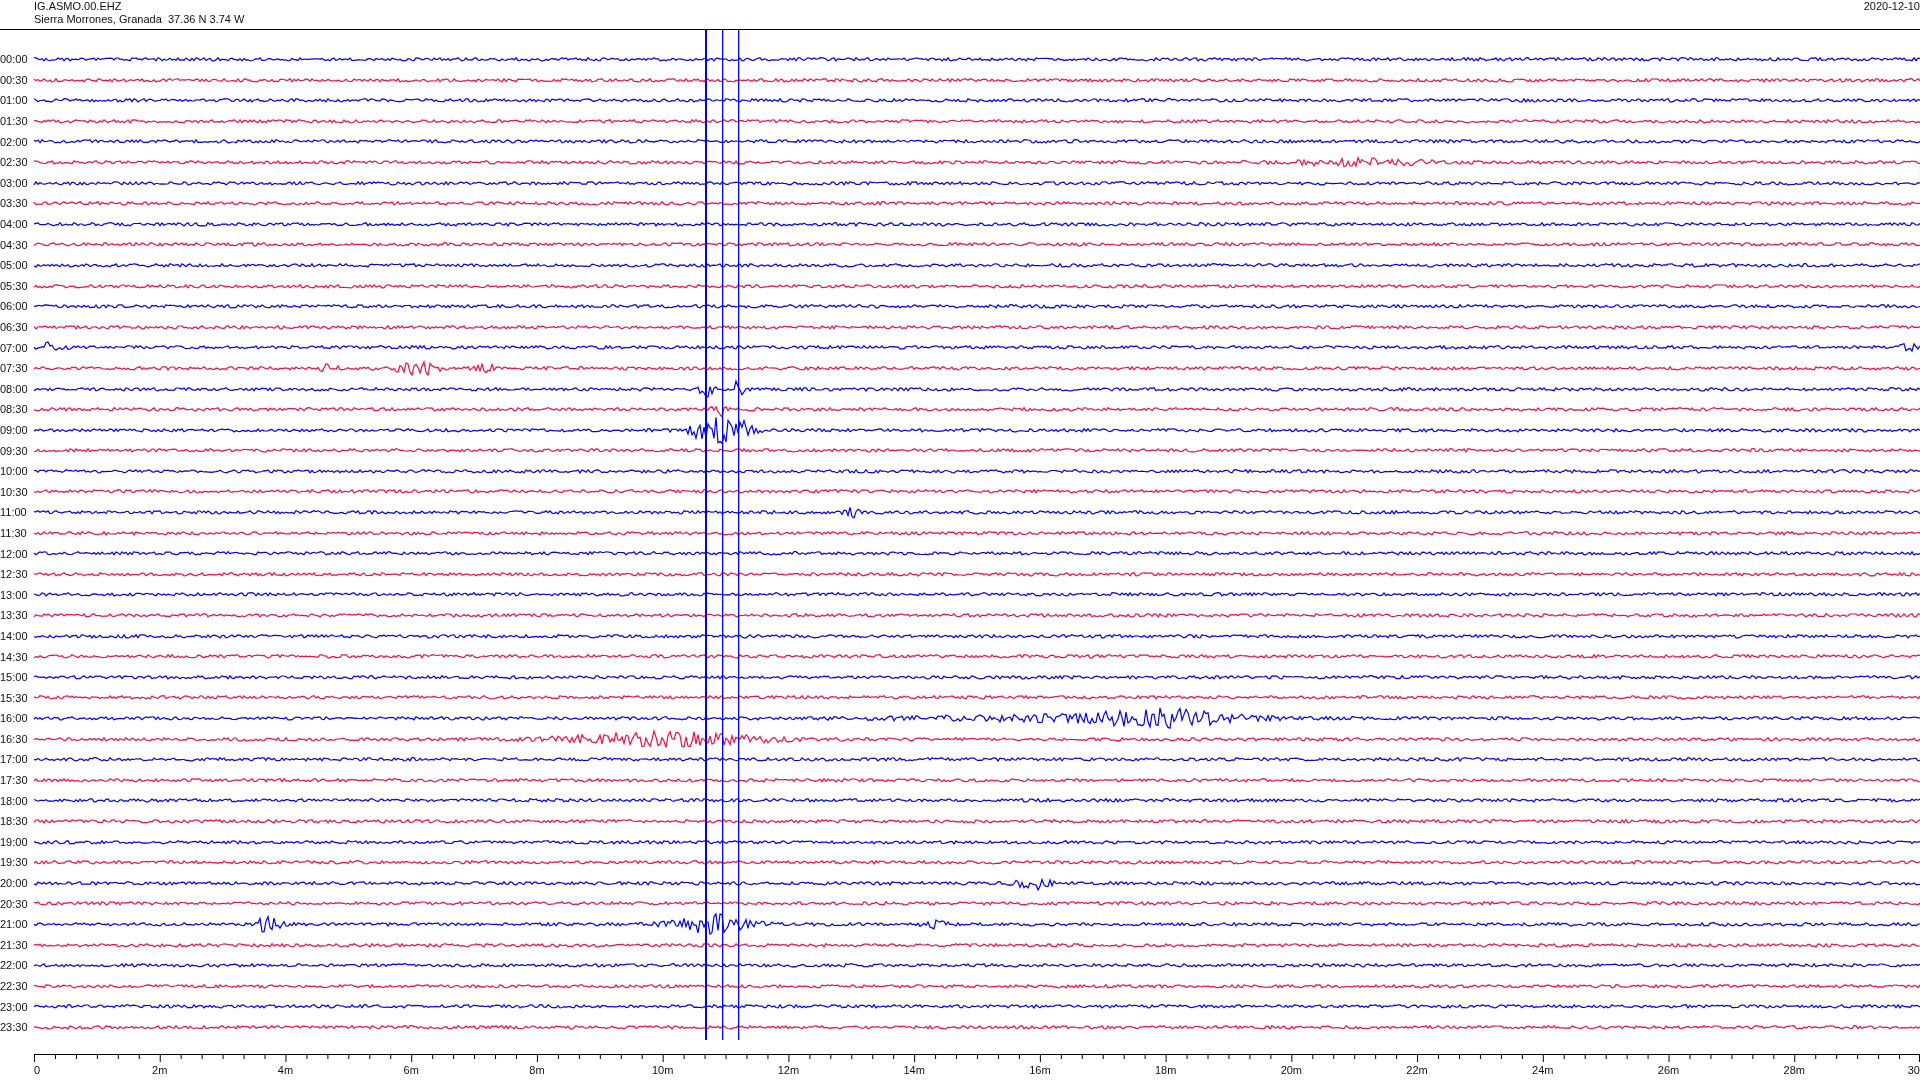  What do you see at coordinates (1668, 1070) in the screenshot?
I see `tick-label: 26m` at bounding box center [1668, 1070].